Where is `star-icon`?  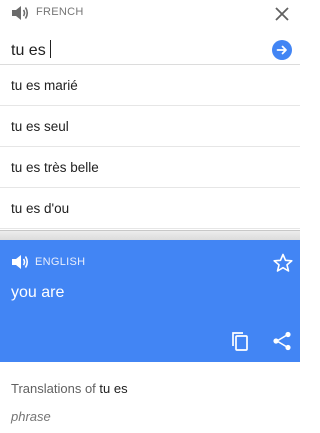
star-icon is located at coordinates (283, 263).